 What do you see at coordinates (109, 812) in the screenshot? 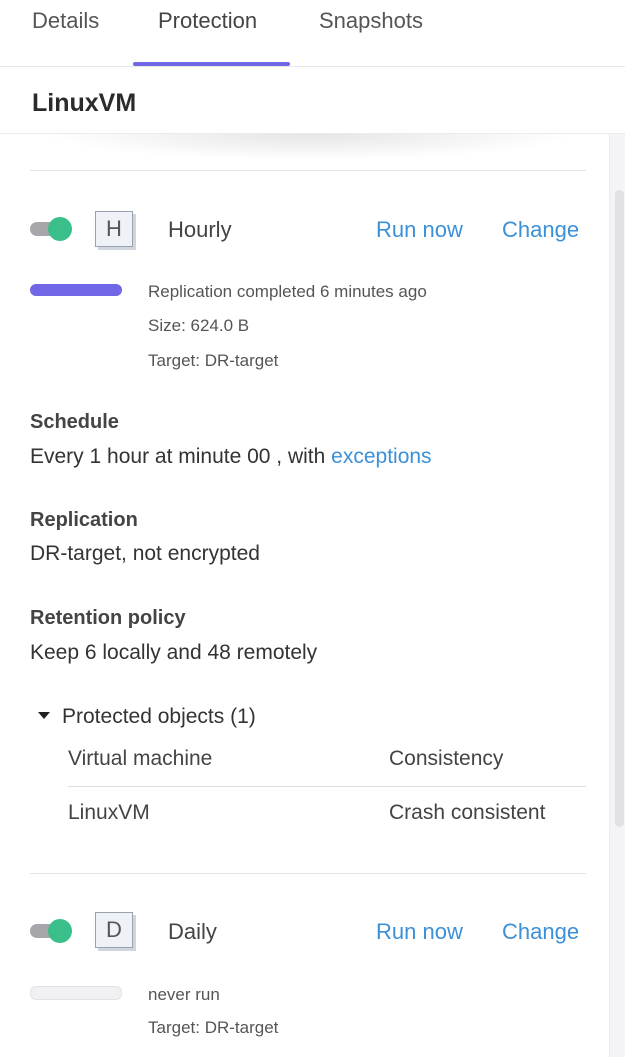
I see `row-vm-name: LinuxVM` at bounding box center [109, 812].